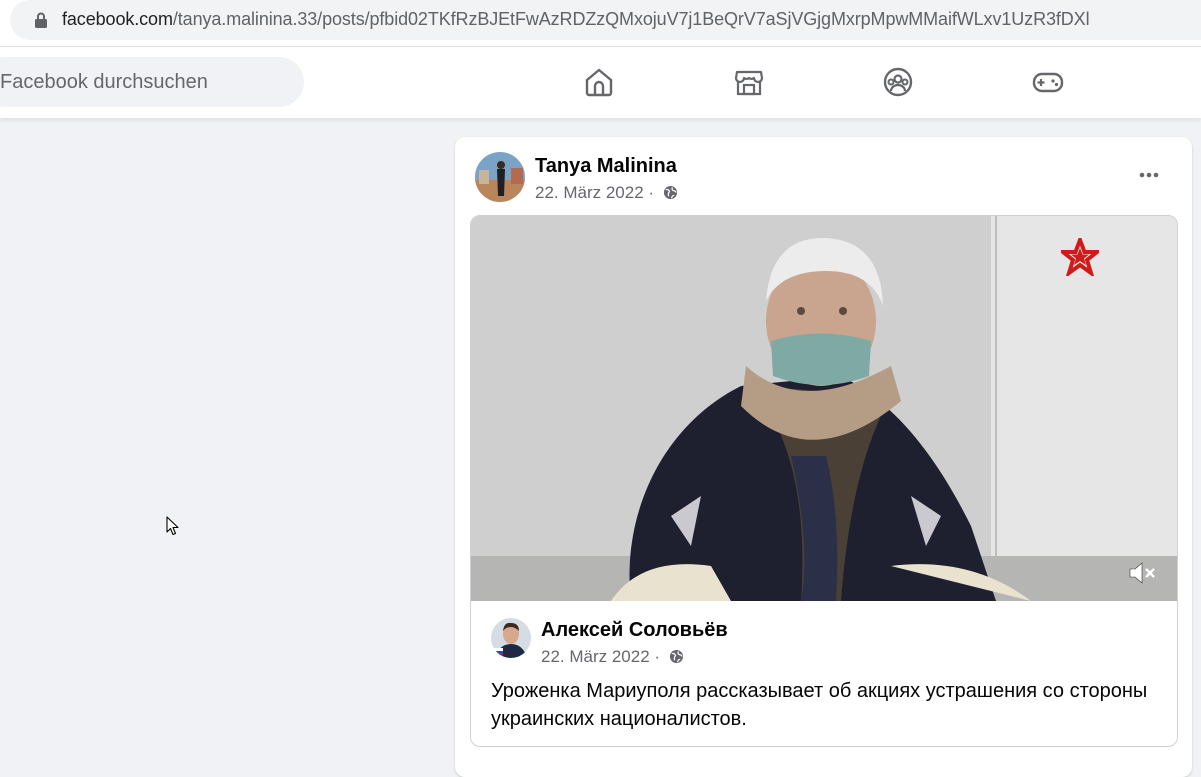 Image resolution: width=1201 pixels, height=777 pixels. What do you see at coordinates (634, 630) in the screenshot?
I see `source-author: Алексей Соловьёв` at bounding box center [634, 630].